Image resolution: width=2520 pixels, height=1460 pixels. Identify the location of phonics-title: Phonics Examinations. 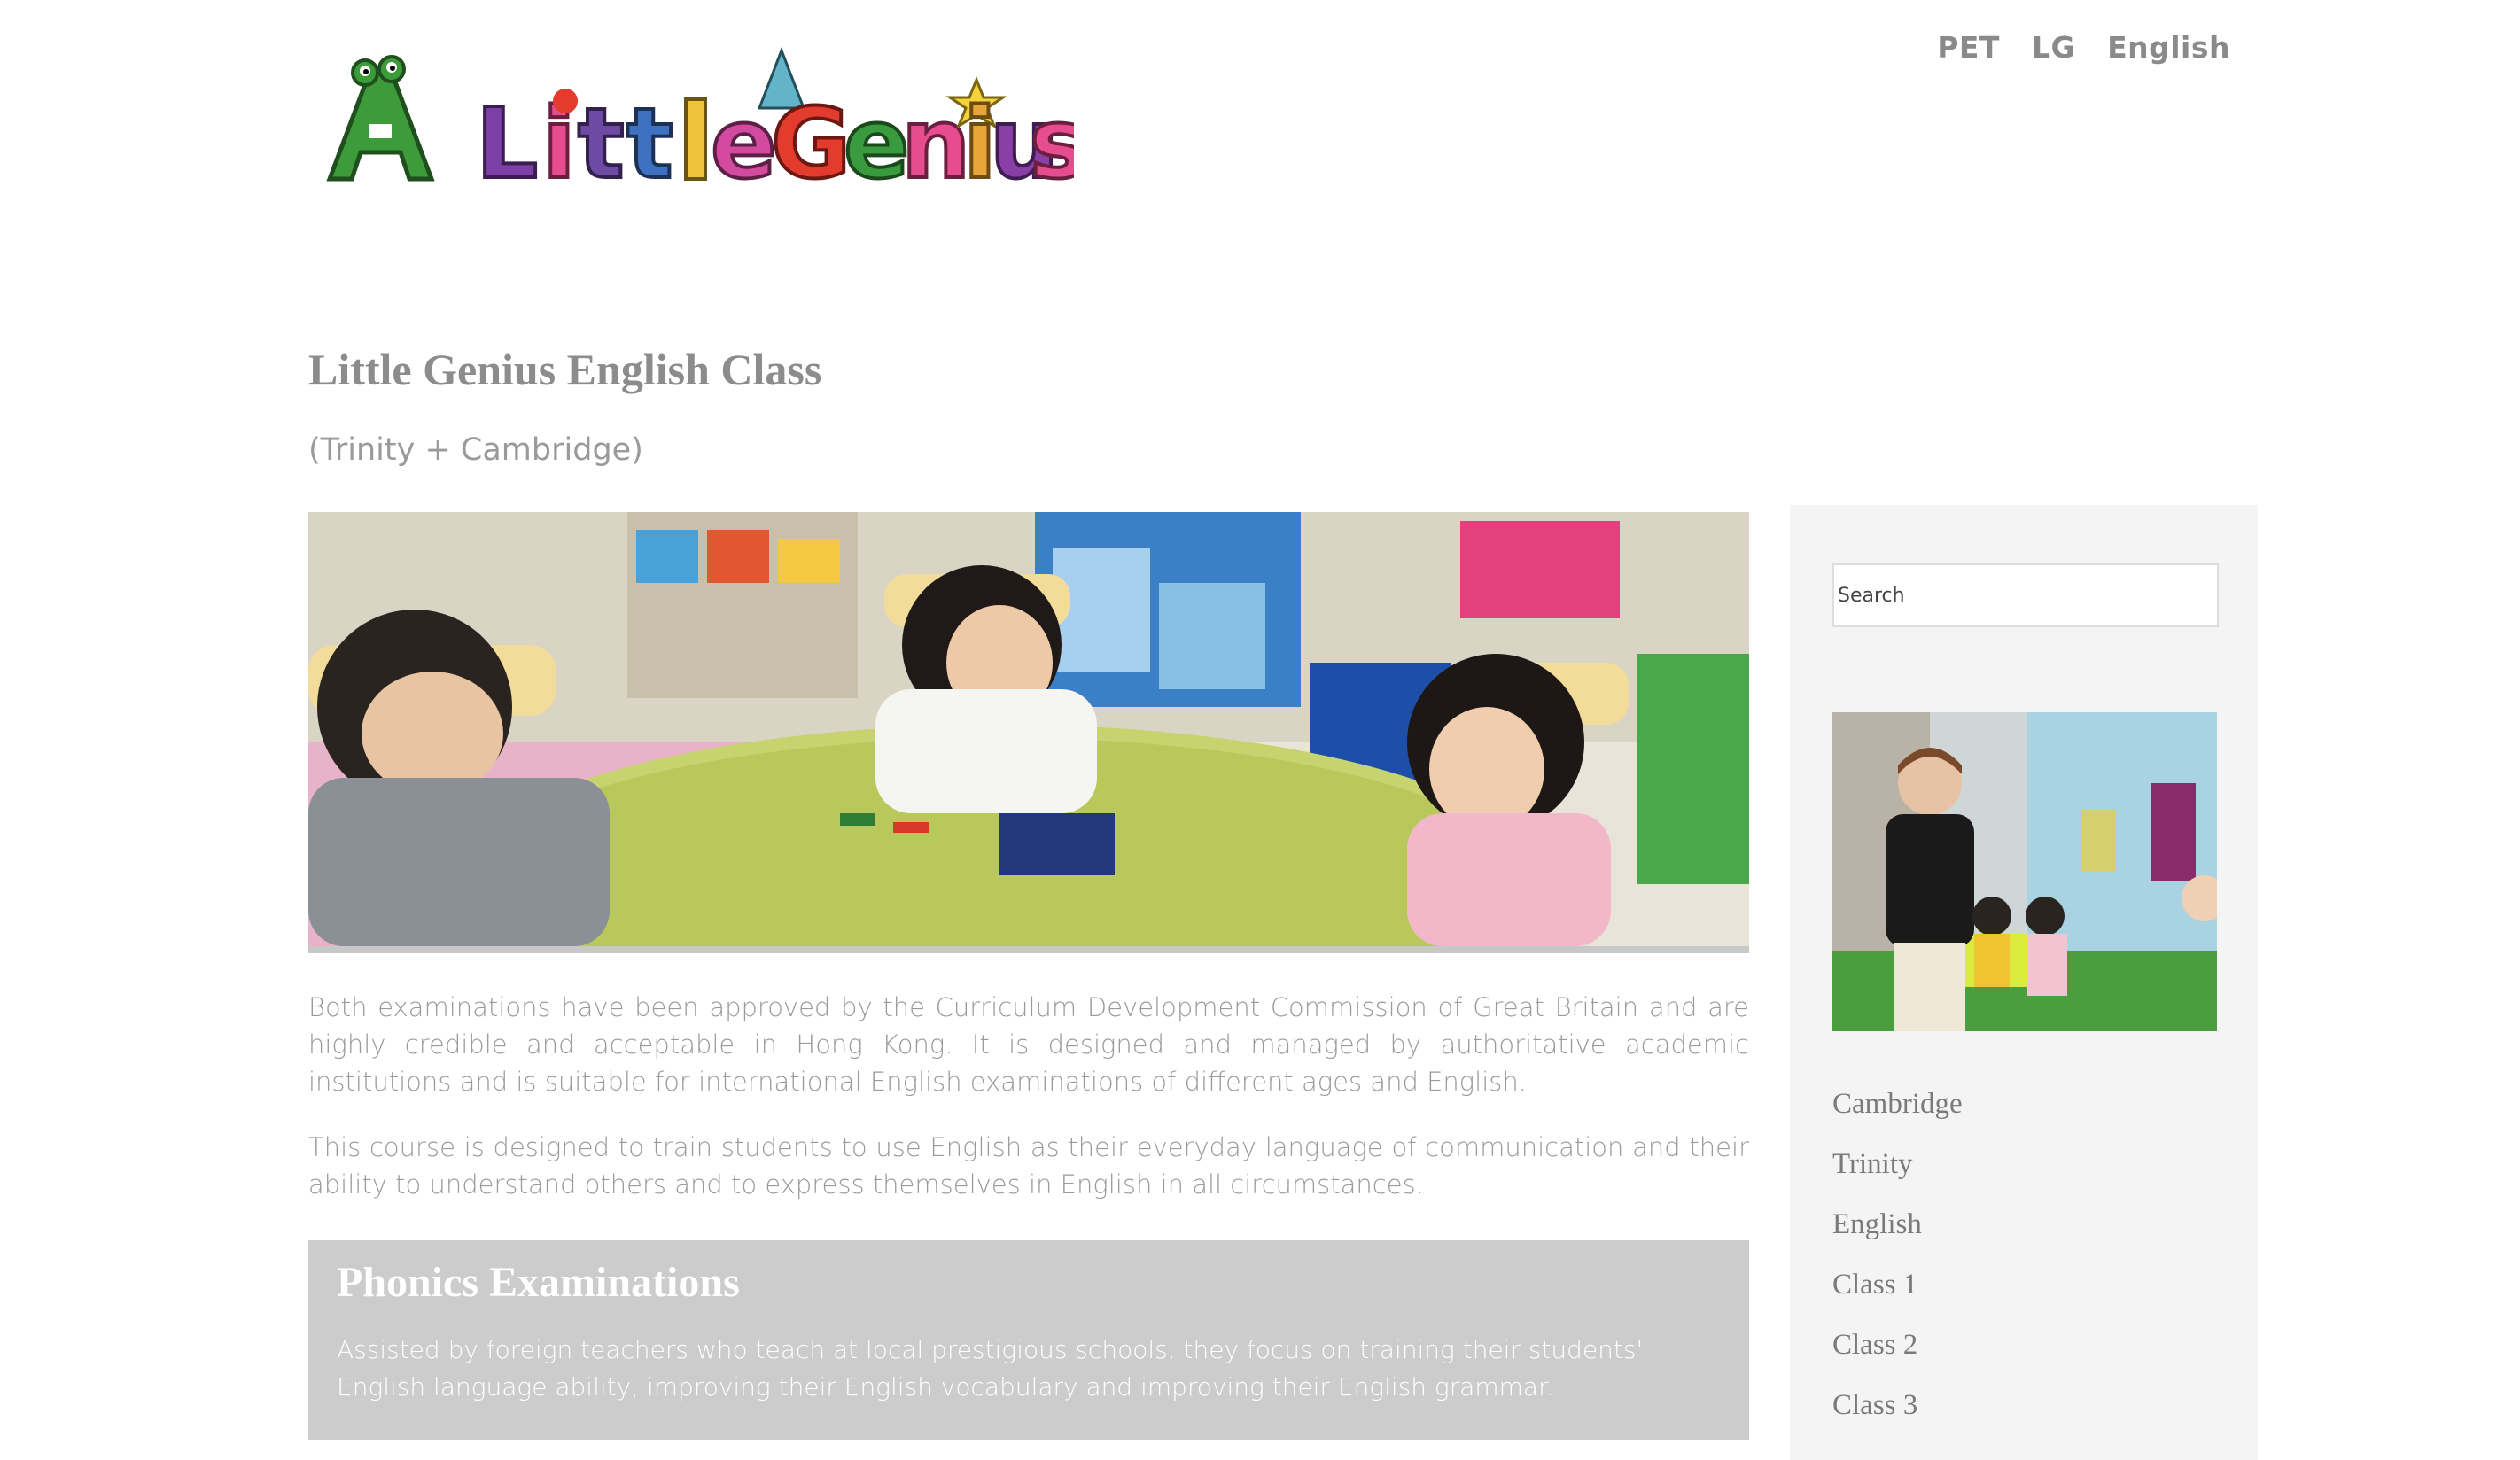
(538, 1282).